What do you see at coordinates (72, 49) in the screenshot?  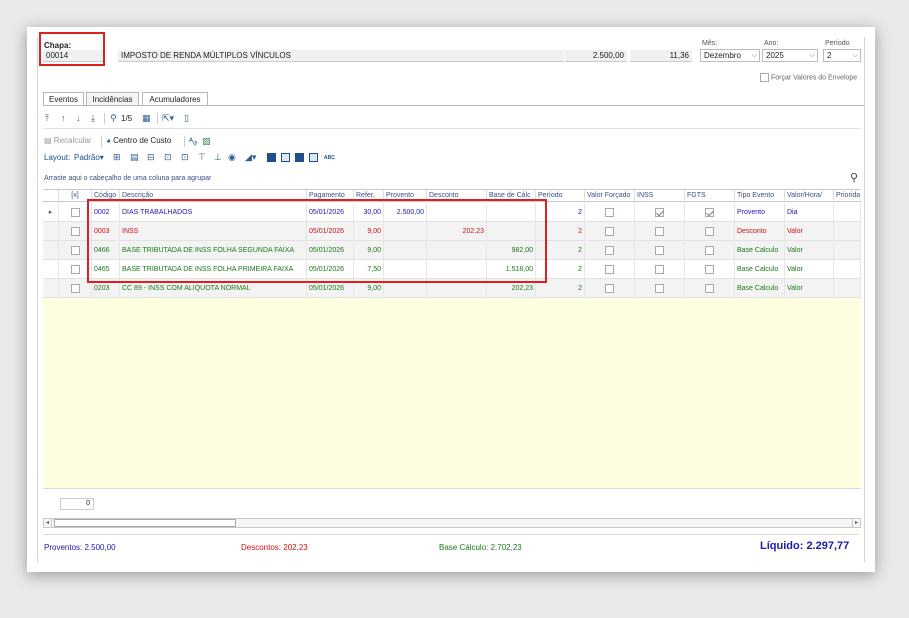 I see `highlight-chapa` at bounding box center [72, 49].